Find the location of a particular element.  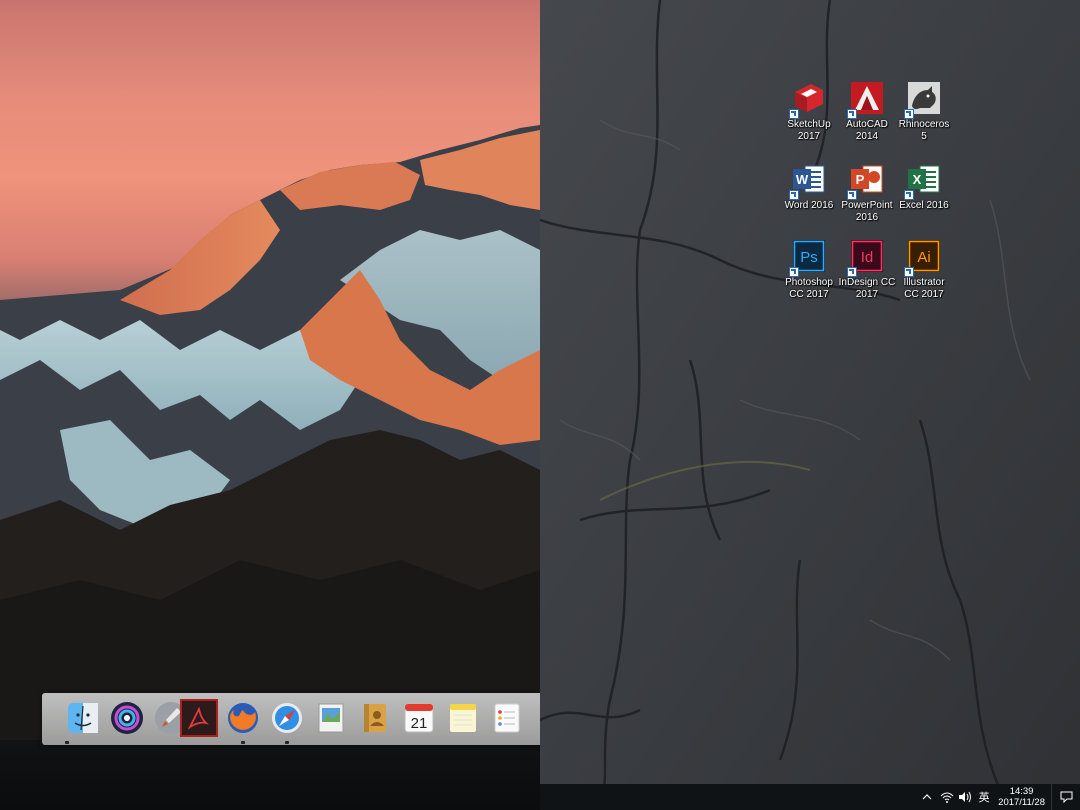

screen-bezel-shadow is located at coordinates (270, 775).